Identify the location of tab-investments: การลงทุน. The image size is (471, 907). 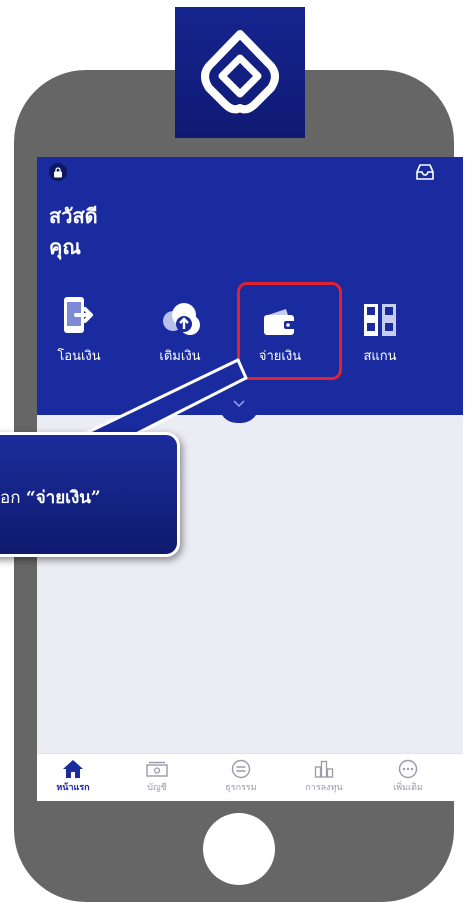
(324, 776).